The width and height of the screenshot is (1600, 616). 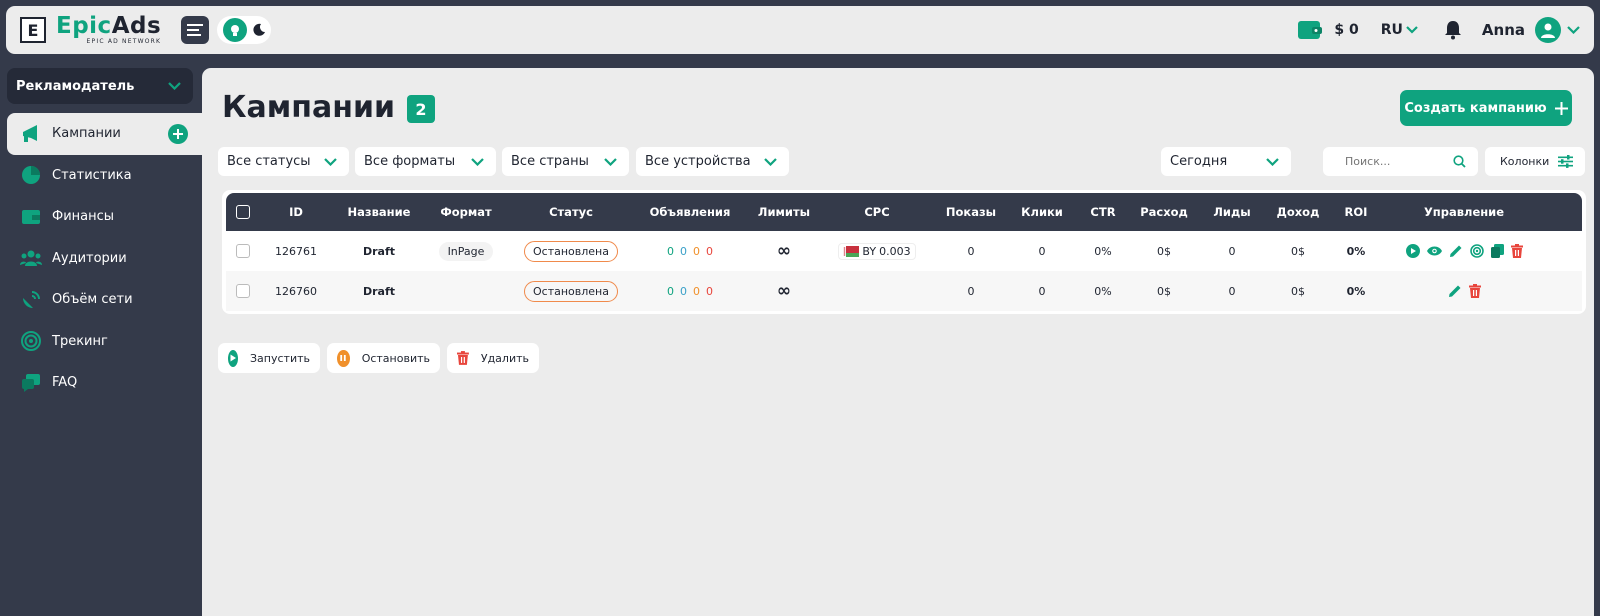 I want to click on column-header: Объявления, so click(x=690, y=212).